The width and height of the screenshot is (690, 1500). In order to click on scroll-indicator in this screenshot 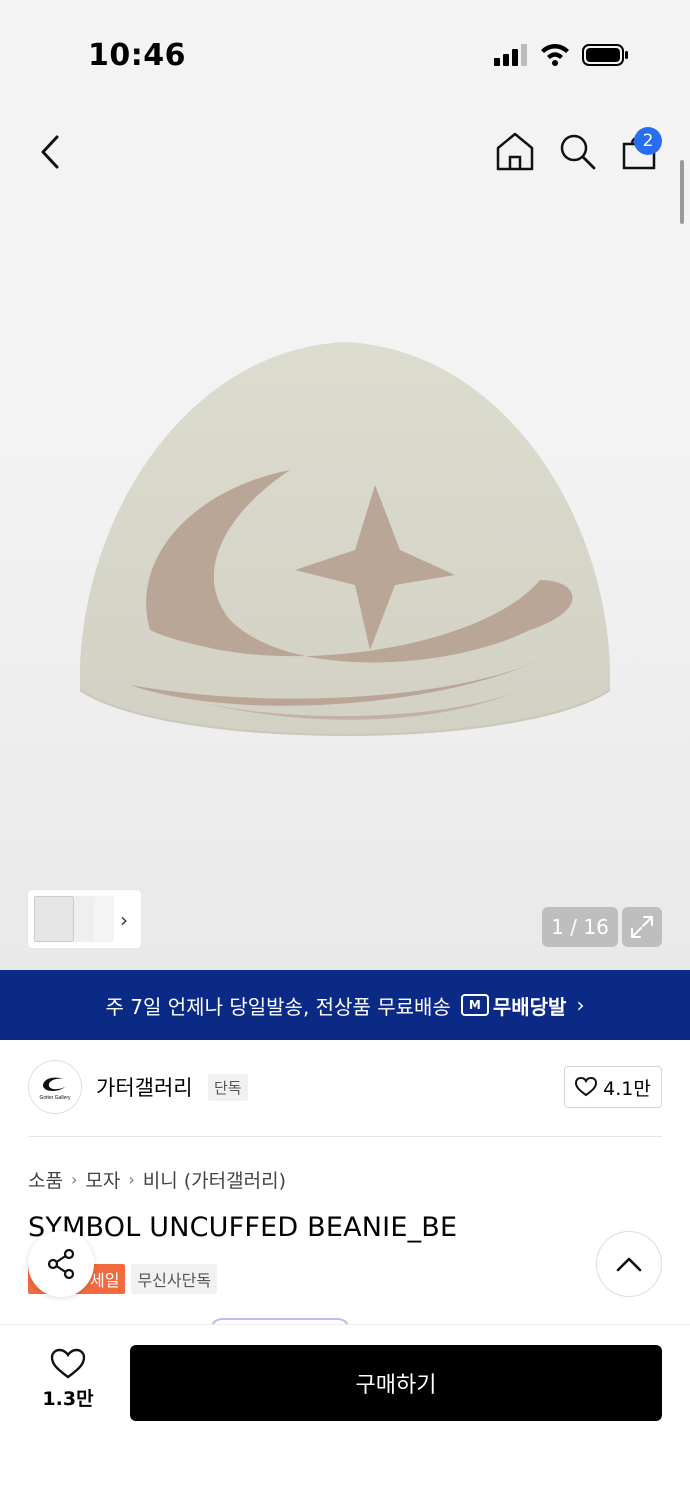, I will do `click(682, 192)`.